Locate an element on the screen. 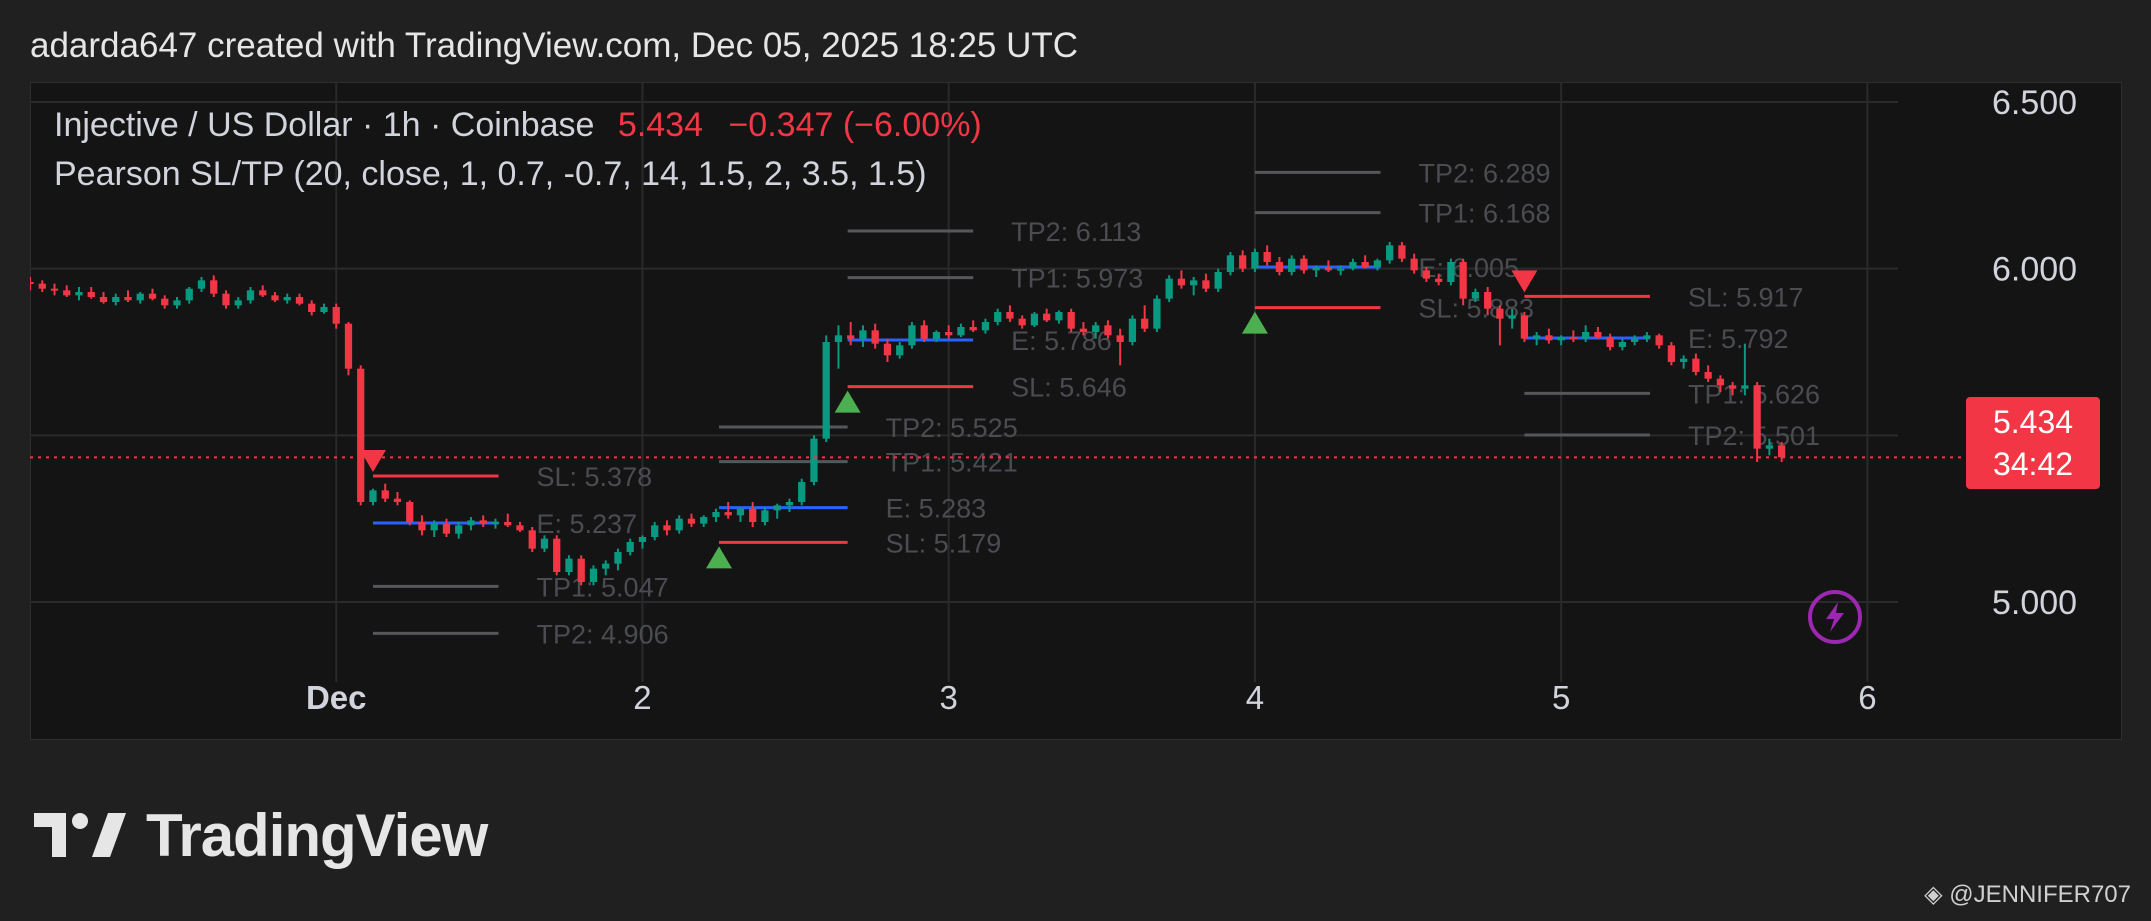 The image size is (2151, 921). badge-countdown: 34:42 is located at coordinates (2033, 464).